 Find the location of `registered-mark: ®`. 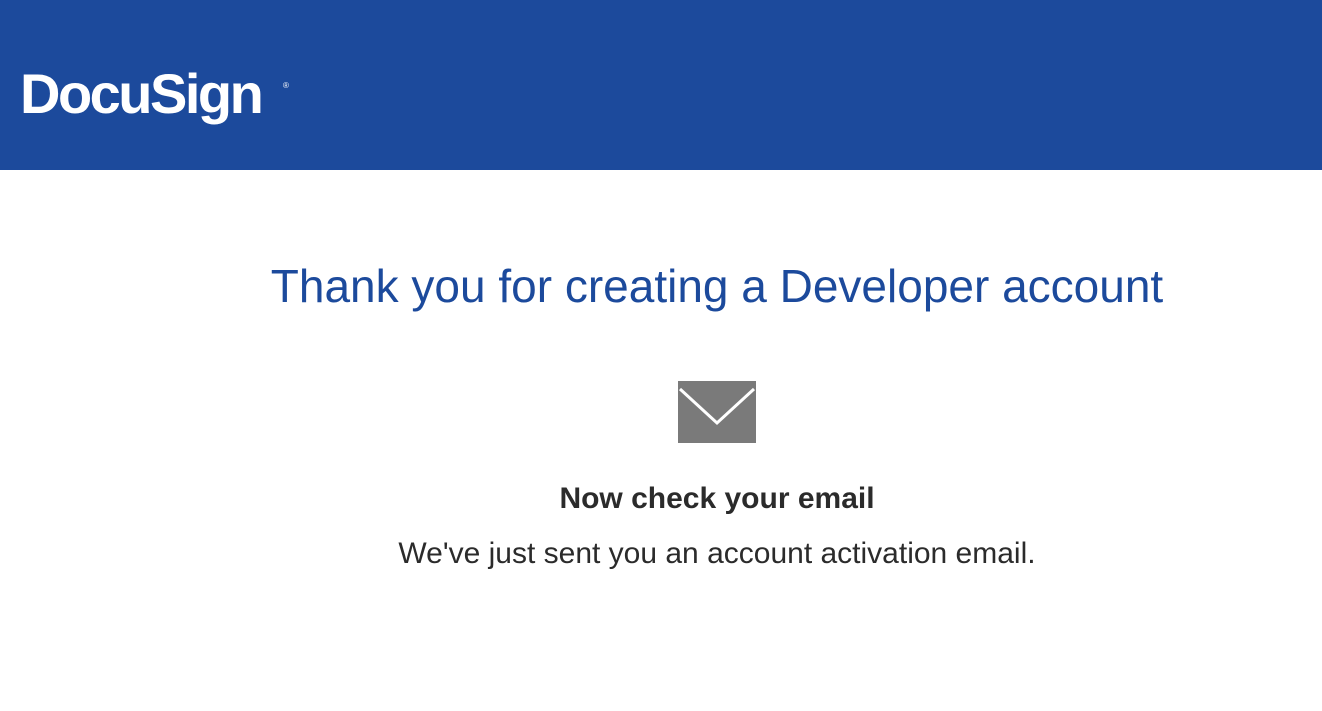

registered-mark: ® is located at coordinates (286, 85).